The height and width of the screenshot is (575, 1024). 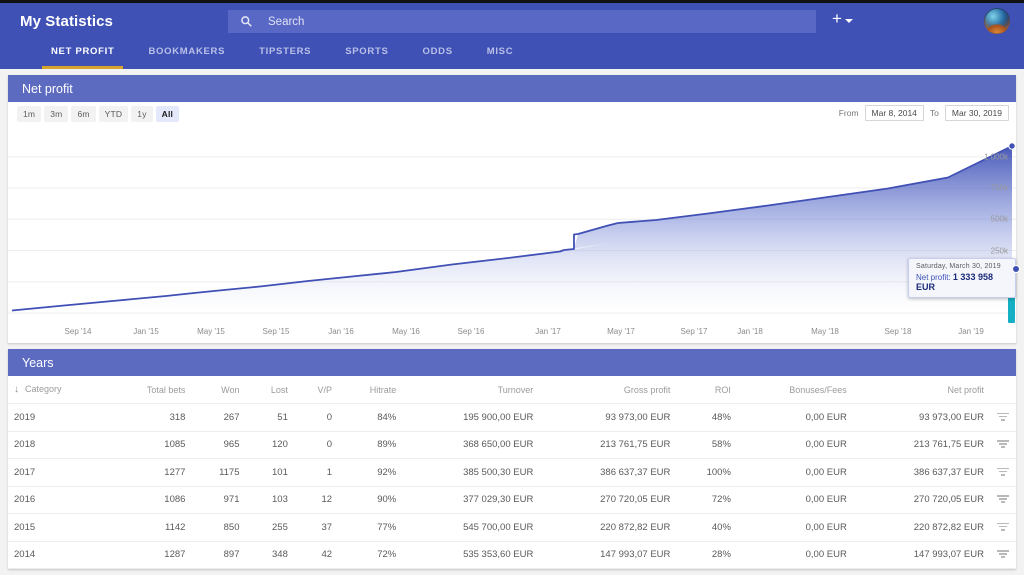 I want to click on cell-total-bets: 1086, so click(x=175, y=500).